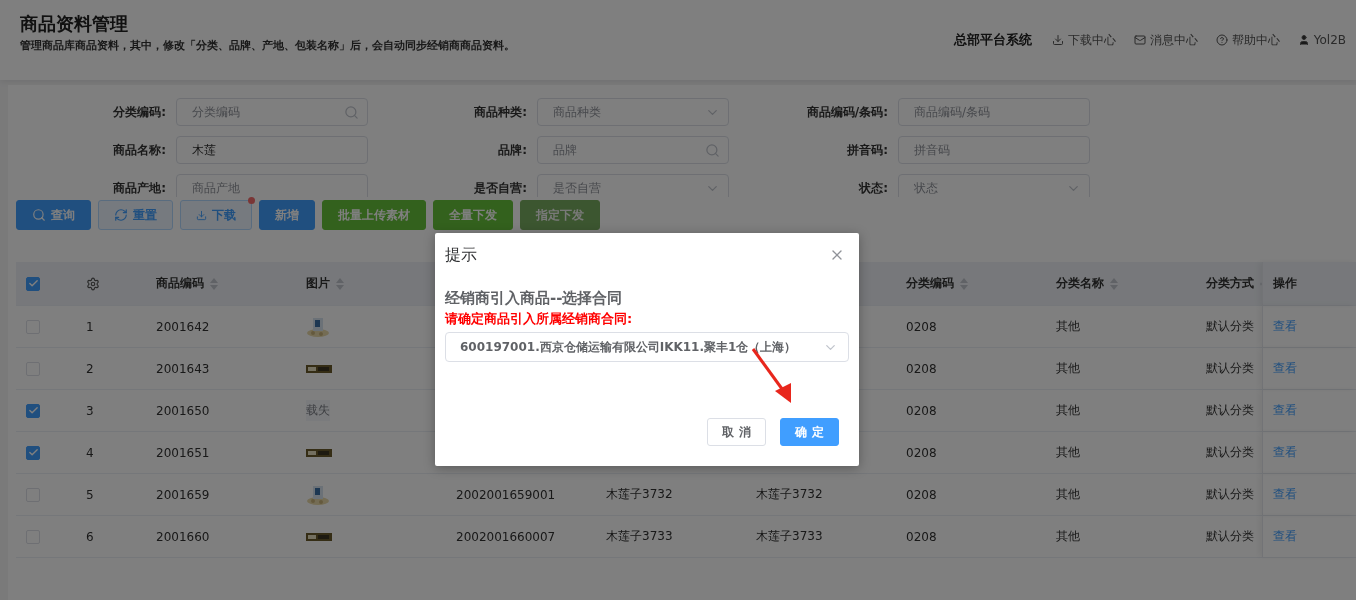 Image resolution: width=1356 pixels, height=600 pixels. Describe the element at coordinates (272, 150) in the screenshot. I see `input-field: 木莲` at that location.